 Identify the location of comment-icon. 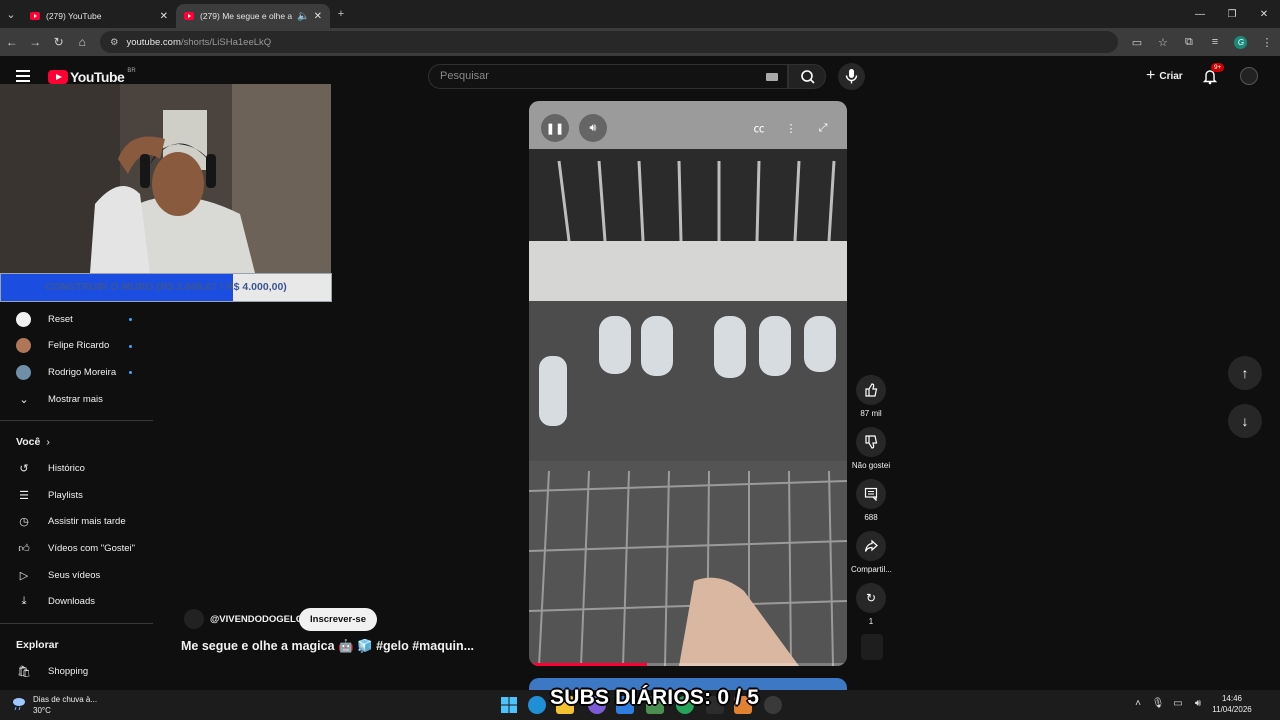
(871, 494).